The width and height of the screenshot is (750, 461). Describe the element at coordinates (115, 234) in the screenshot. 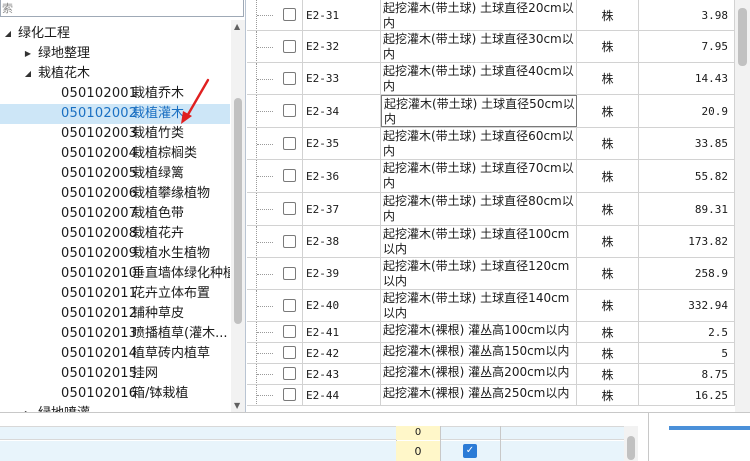

I see `tree-leaf: 050102008 栽植花卉` at that location.